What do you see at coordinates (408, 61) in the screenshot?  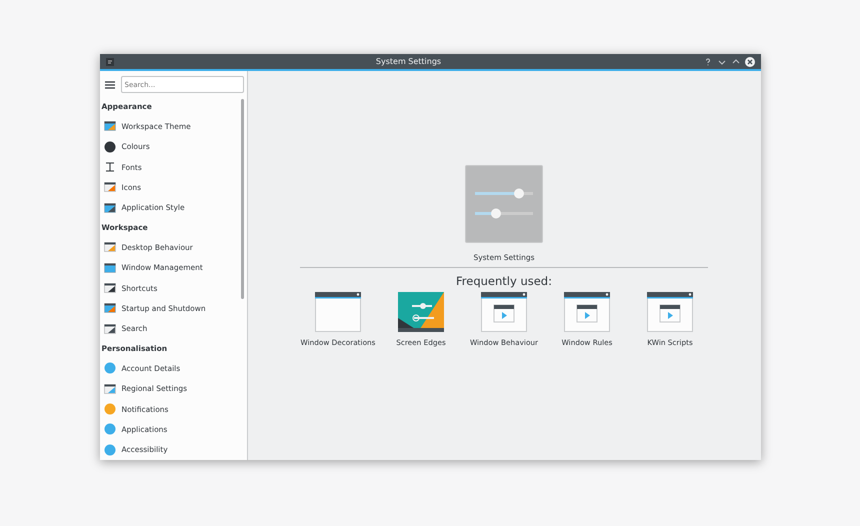 I see `window-title: System Settings` at bounding box center [408, 61].